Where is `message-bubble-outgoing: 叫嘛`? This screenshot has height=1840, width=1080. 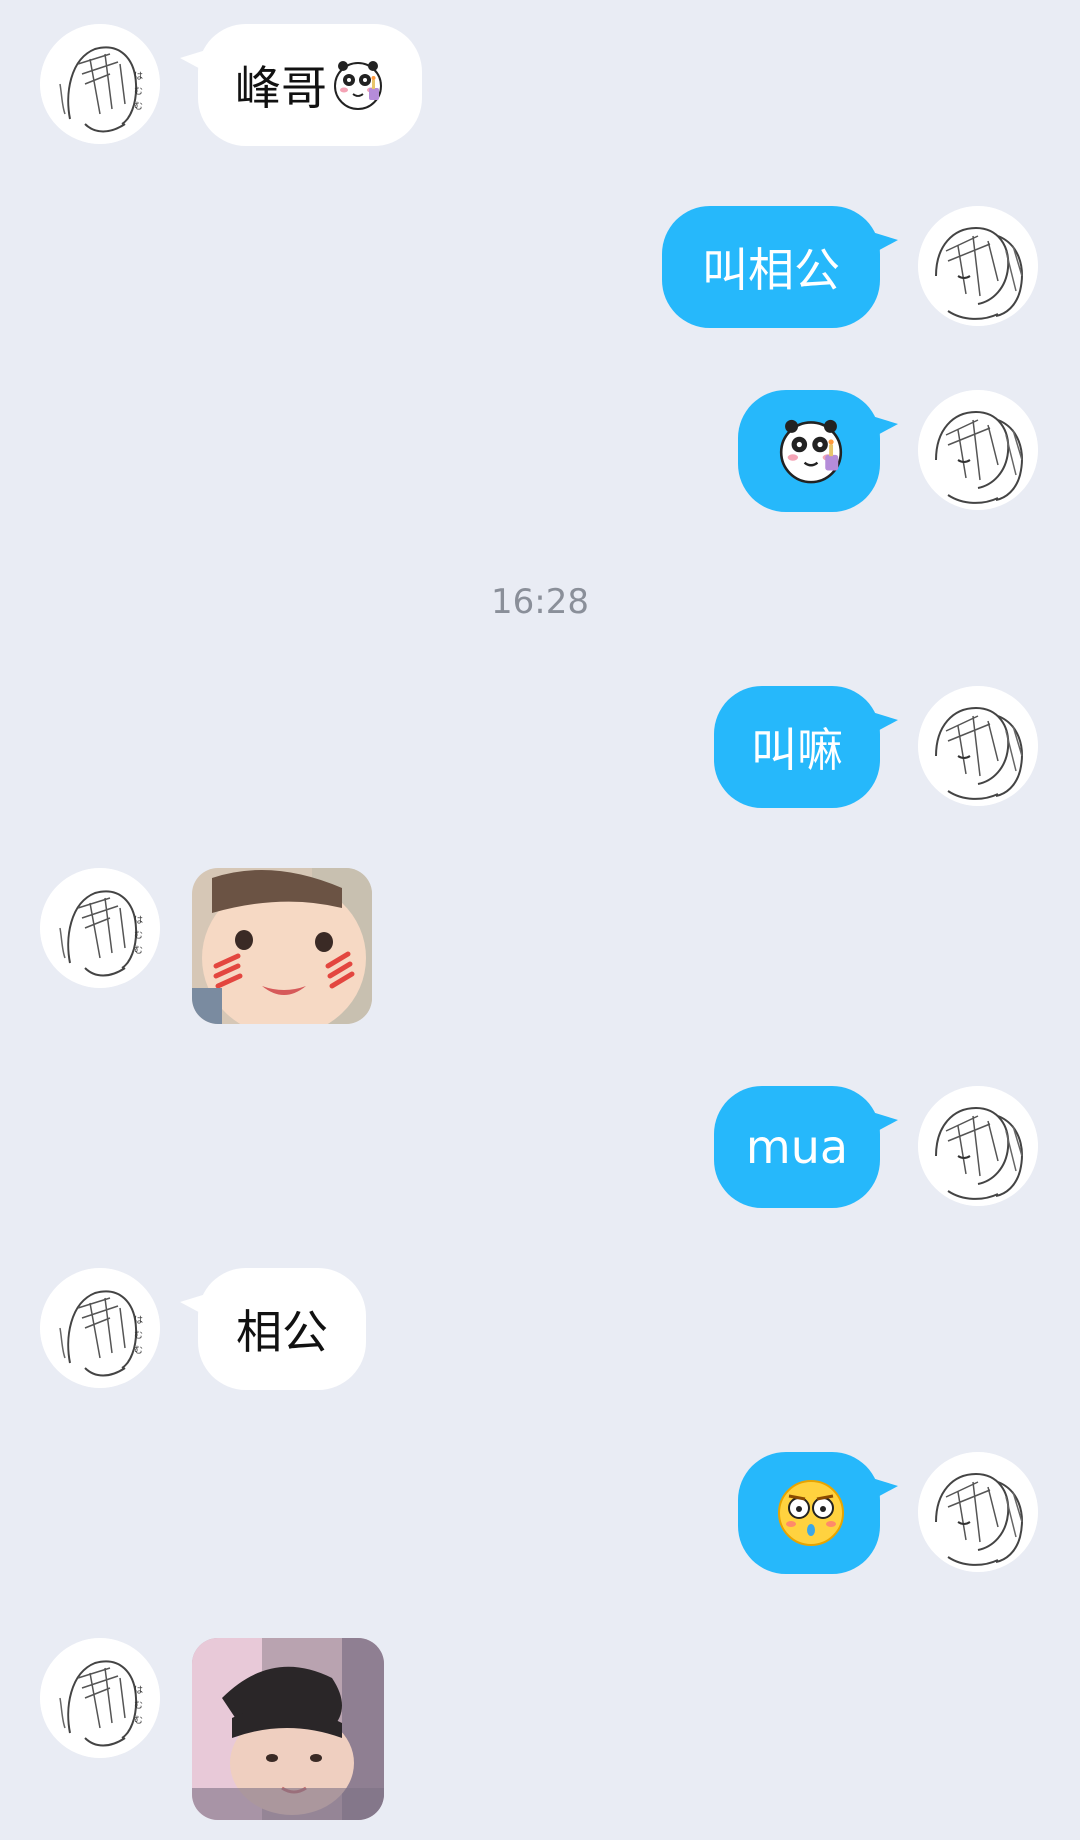 message-bubble-outgoing: 叫嘛 is located at coordinates (806, 747).